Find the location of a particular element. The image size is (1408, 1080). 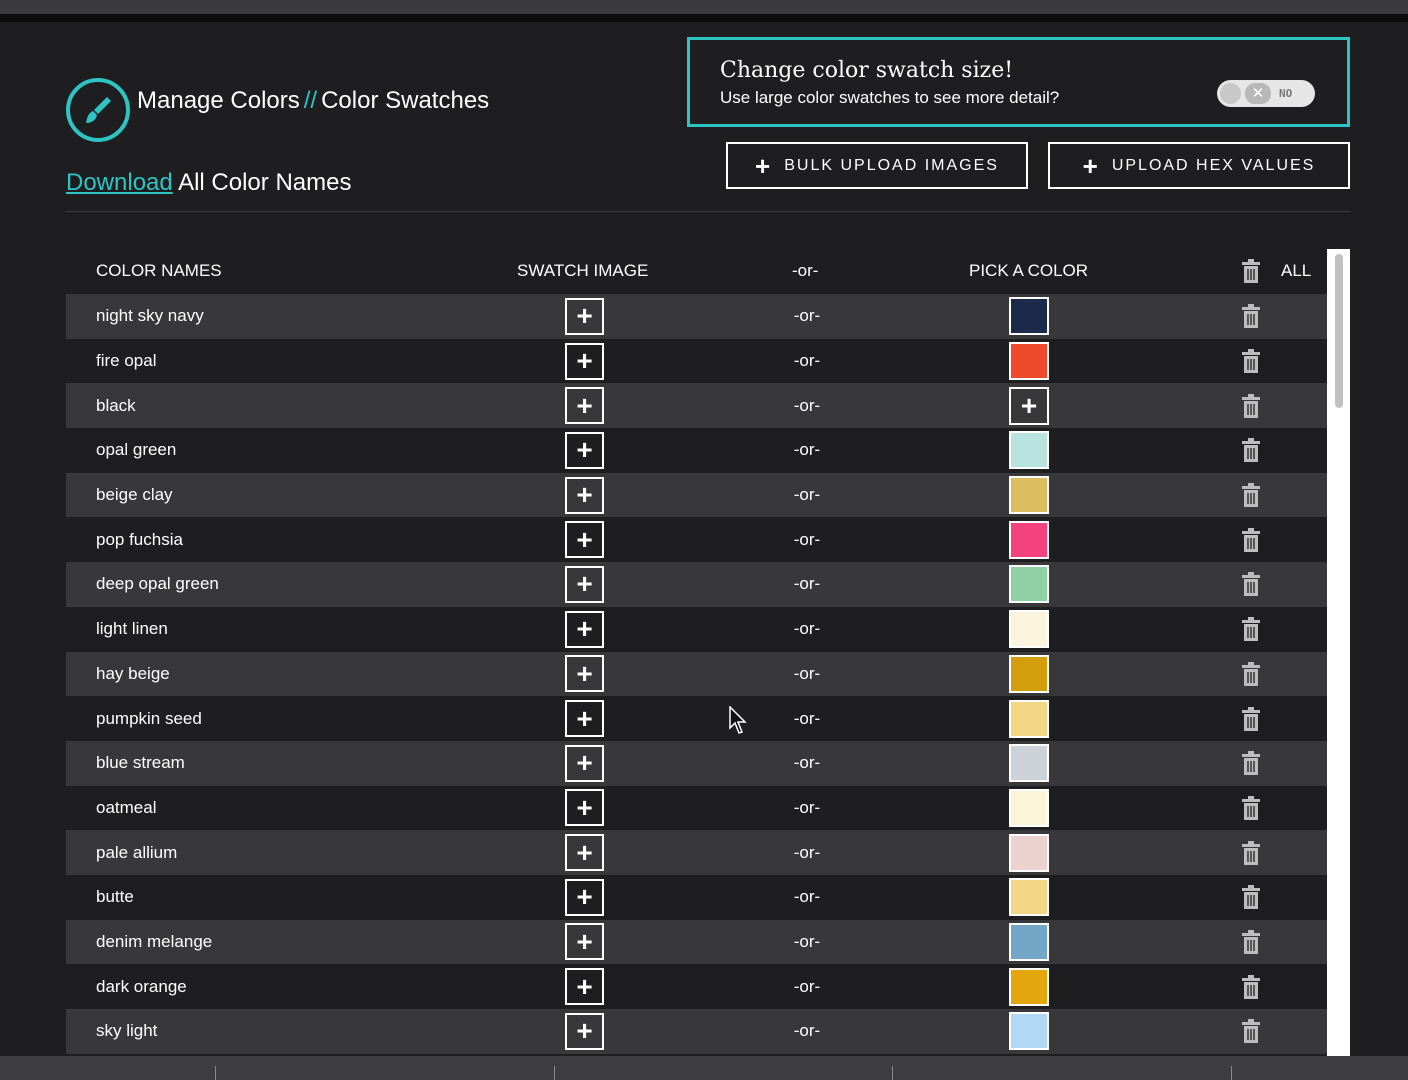

add-color-button: + is located at coordinates (1029, 405).